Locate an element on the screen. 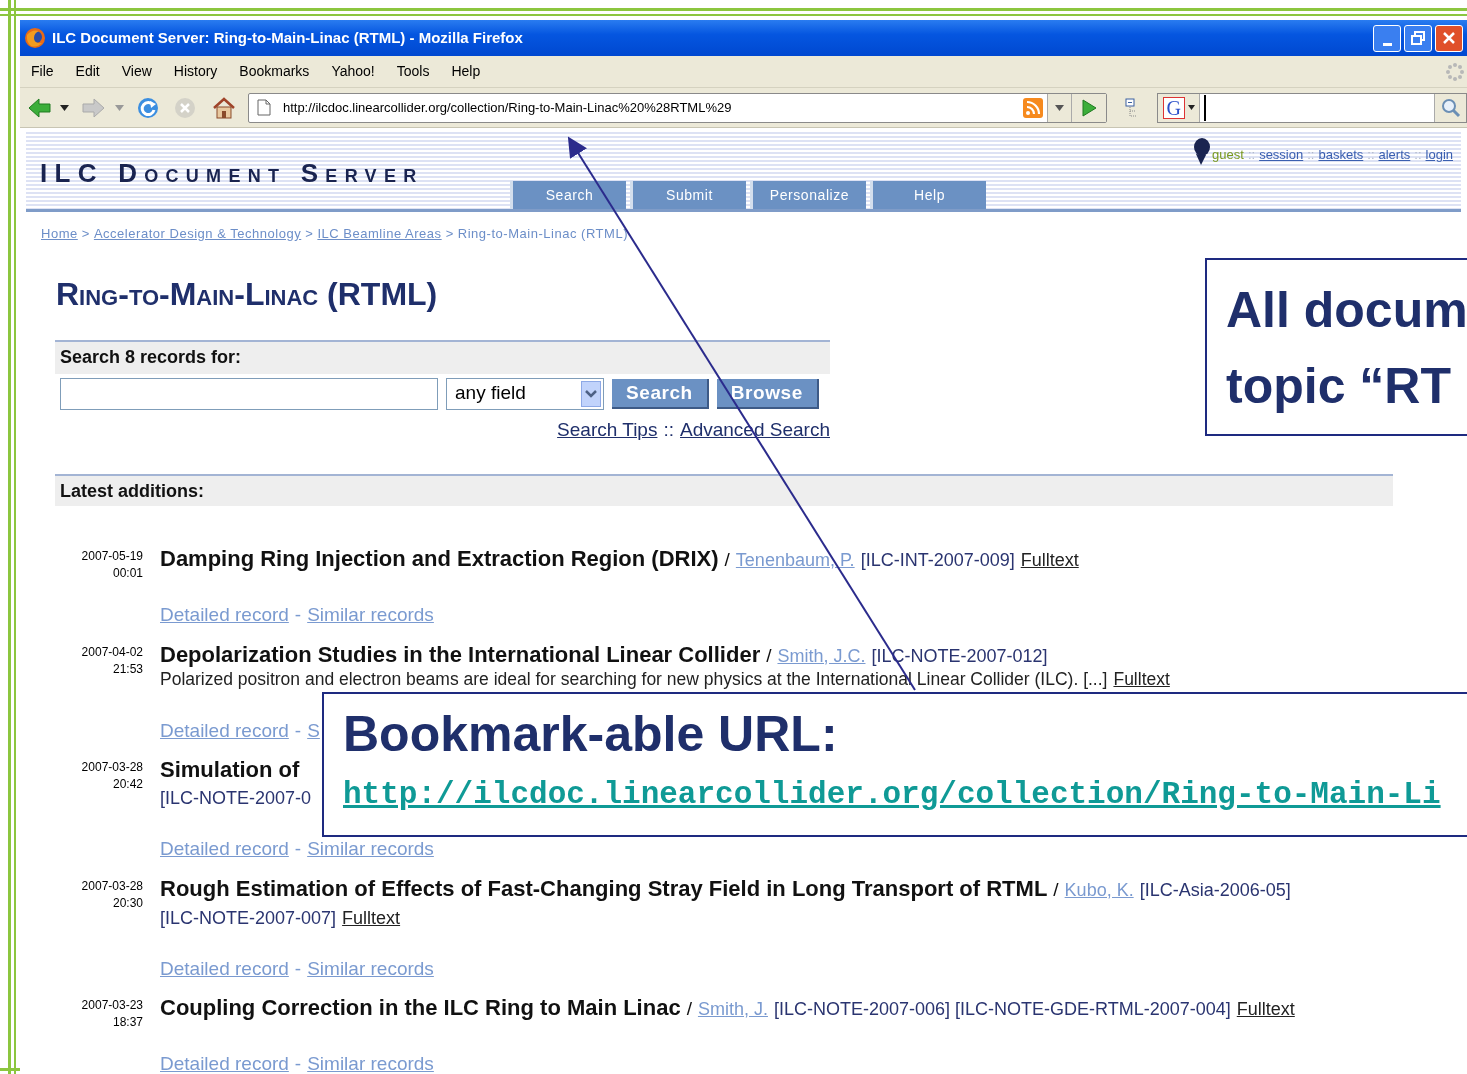  author-link: Kubo, K. is located at coordinates (1099, 889).